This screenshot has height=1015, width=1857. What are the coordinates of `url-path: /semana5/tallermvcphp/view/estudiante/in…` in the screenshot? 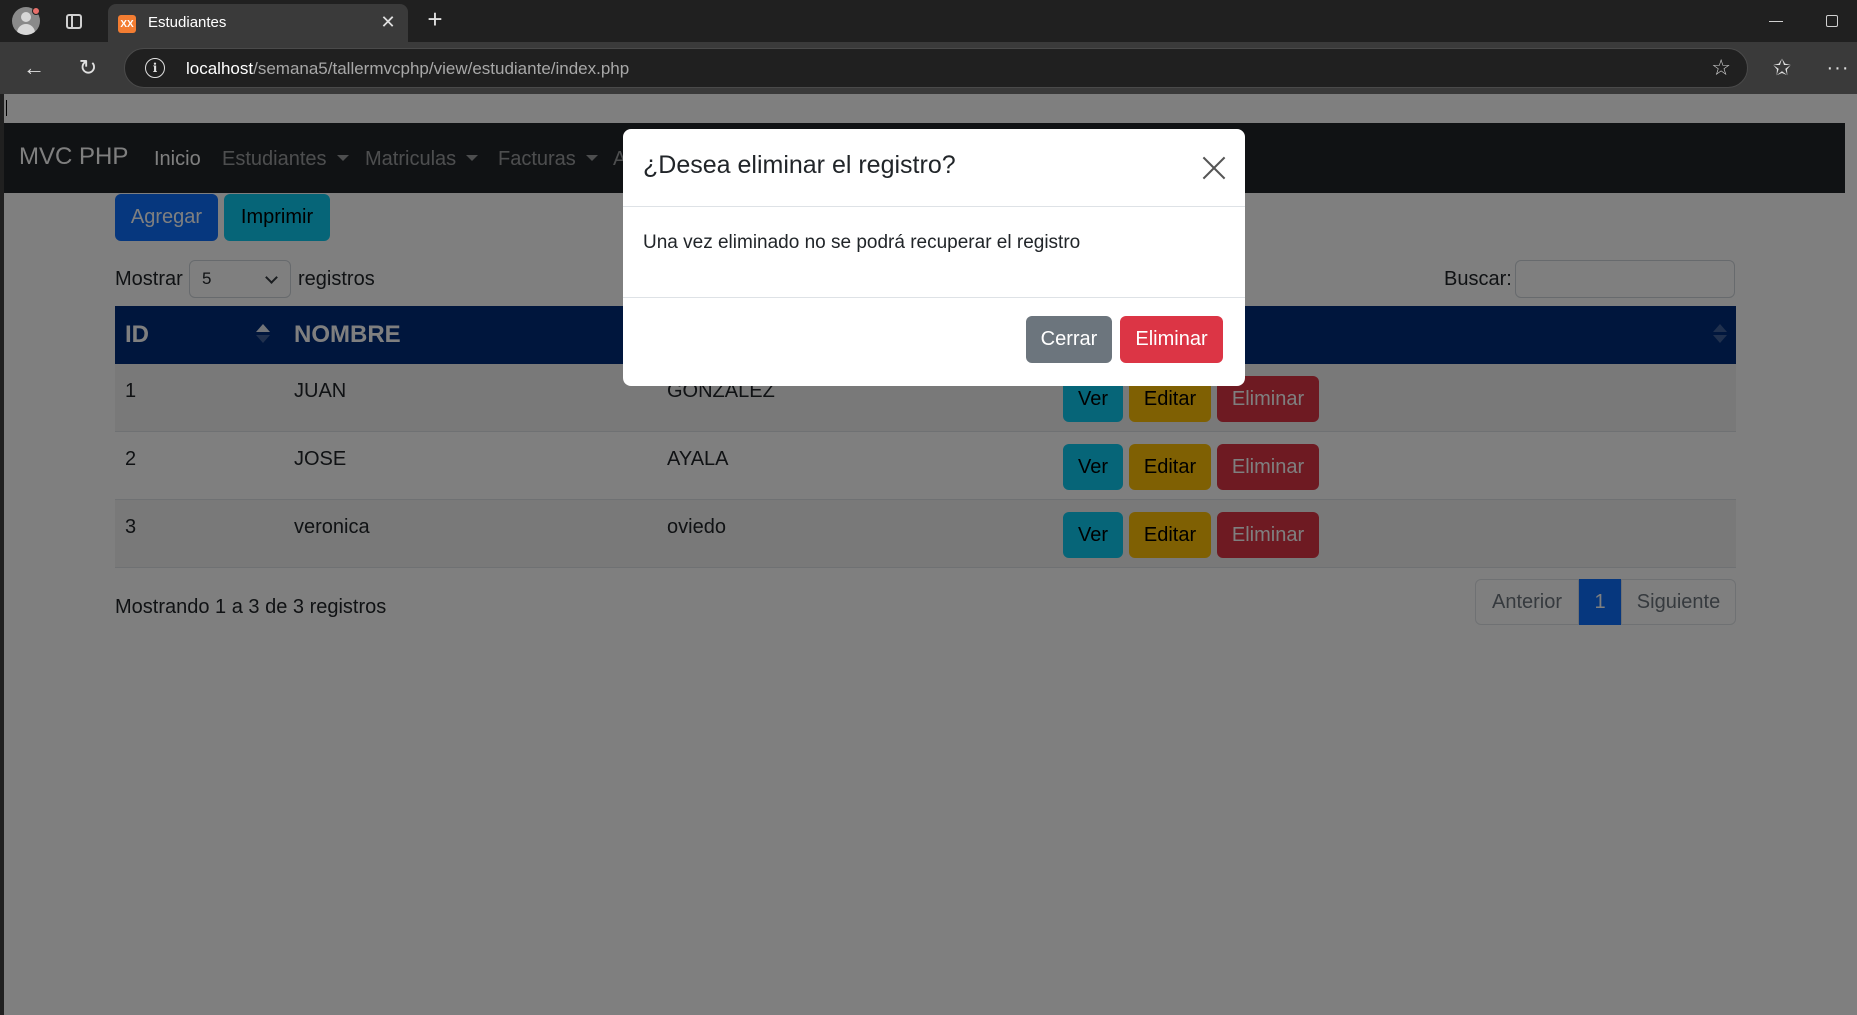 It's located at (441, 68).